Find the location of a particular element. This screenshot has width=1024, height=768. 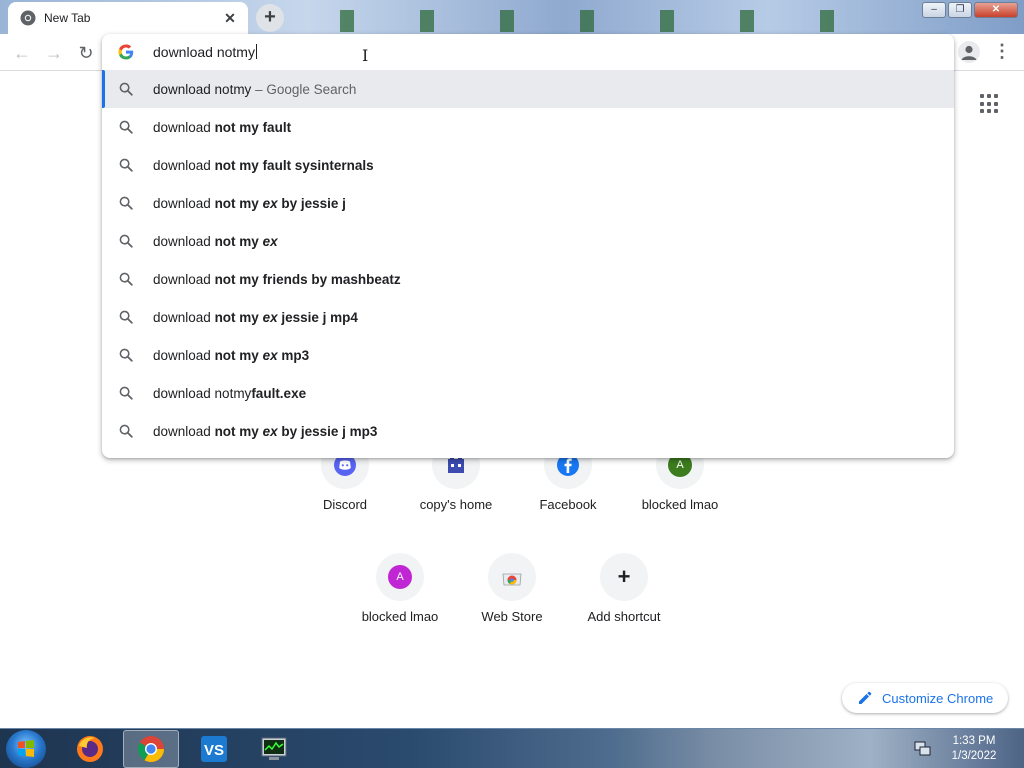

webstore-icon is located at coordinates (512, 577).